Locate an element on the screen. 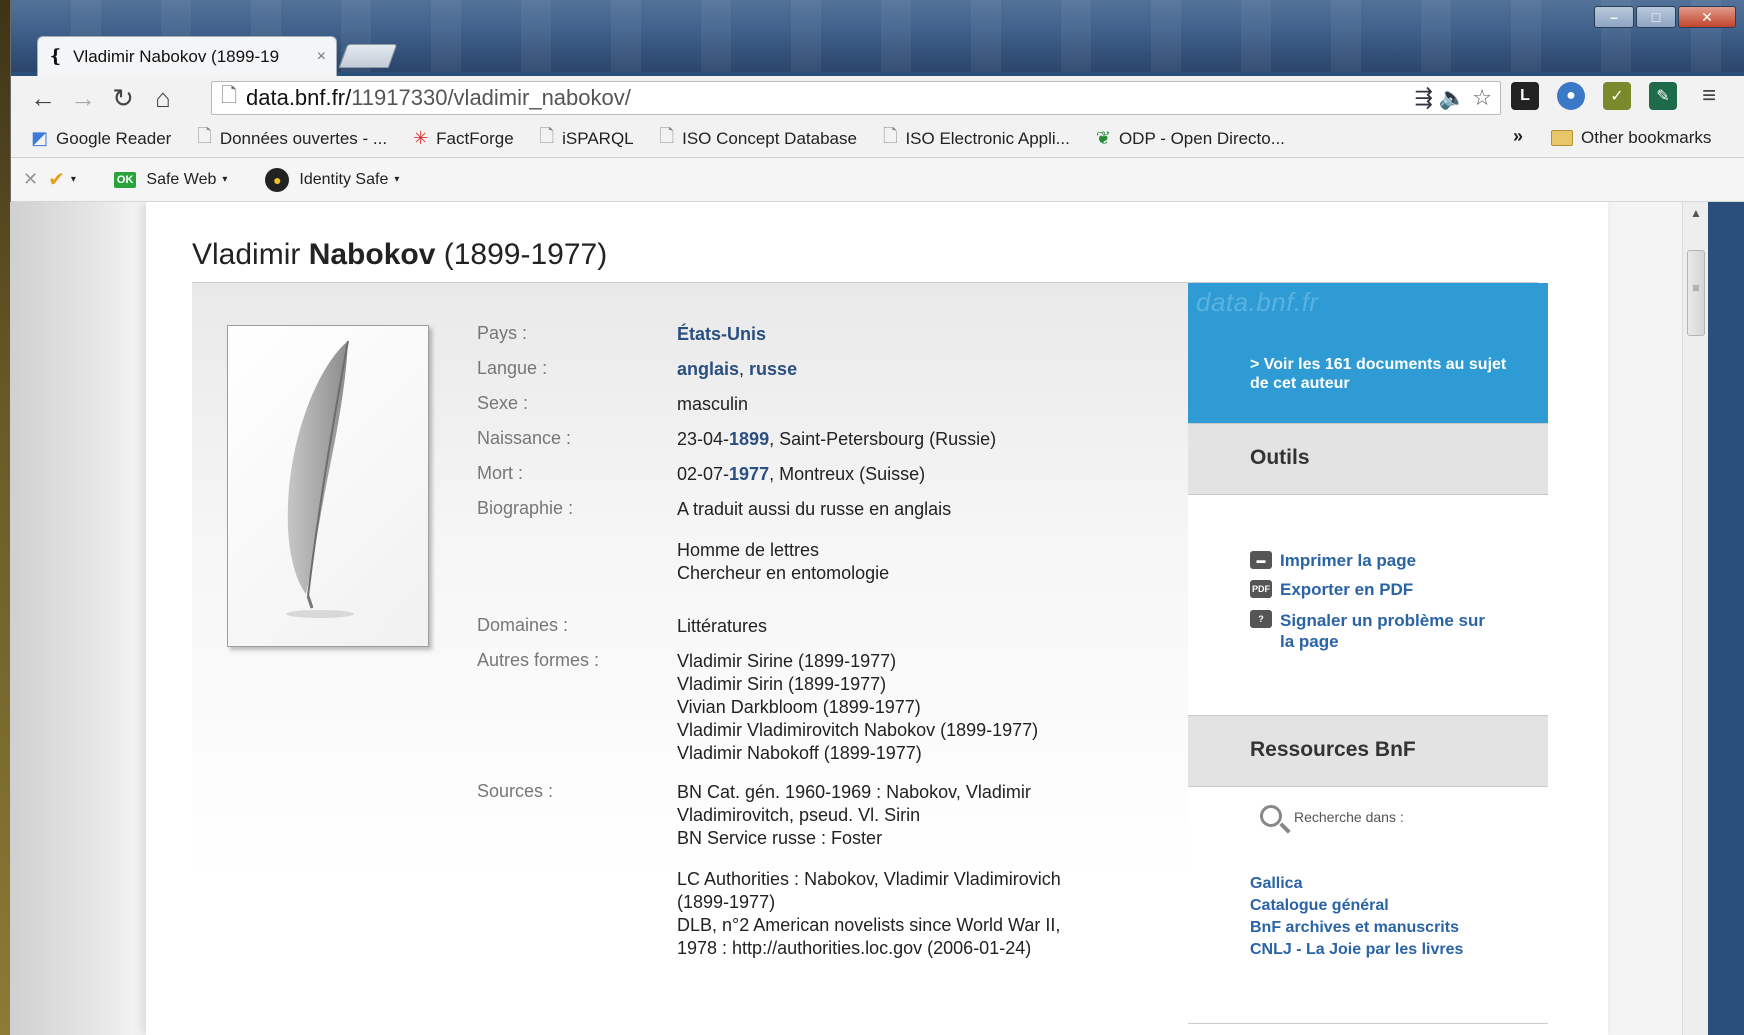  naissance-year-link: 1899 is located at coordinates (749, 439).